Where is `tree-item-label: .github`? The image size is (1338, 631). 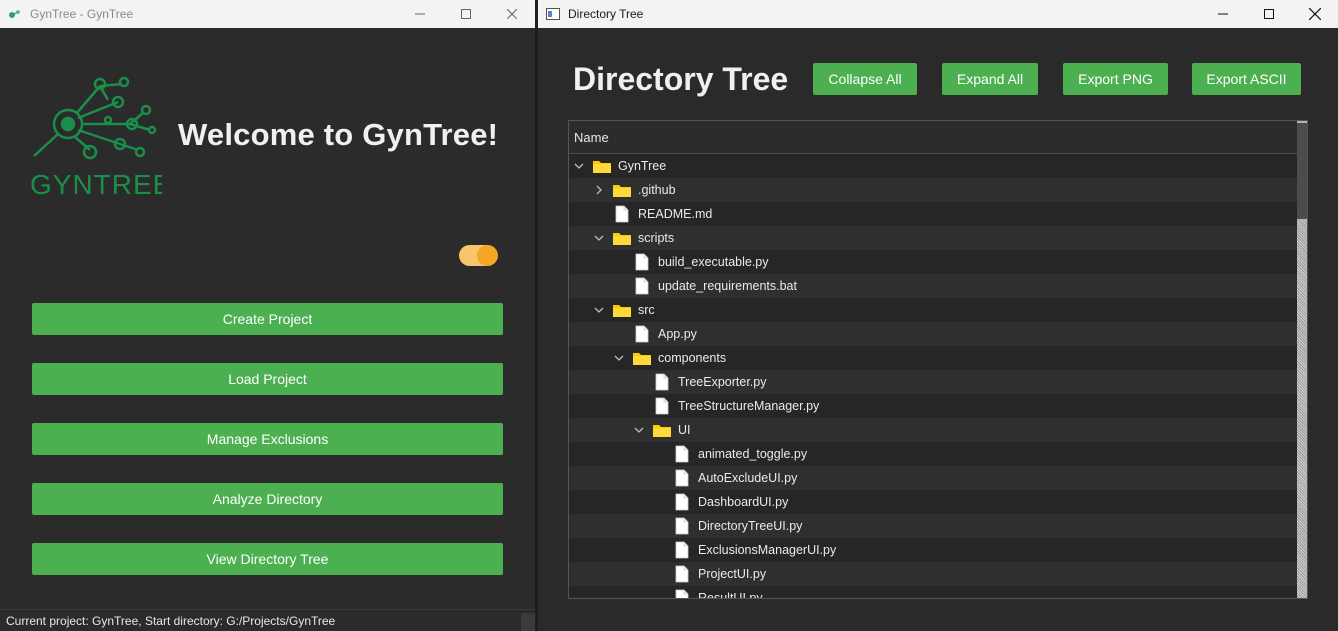 tree-item-label: .github is located at coordinates (657, 190).